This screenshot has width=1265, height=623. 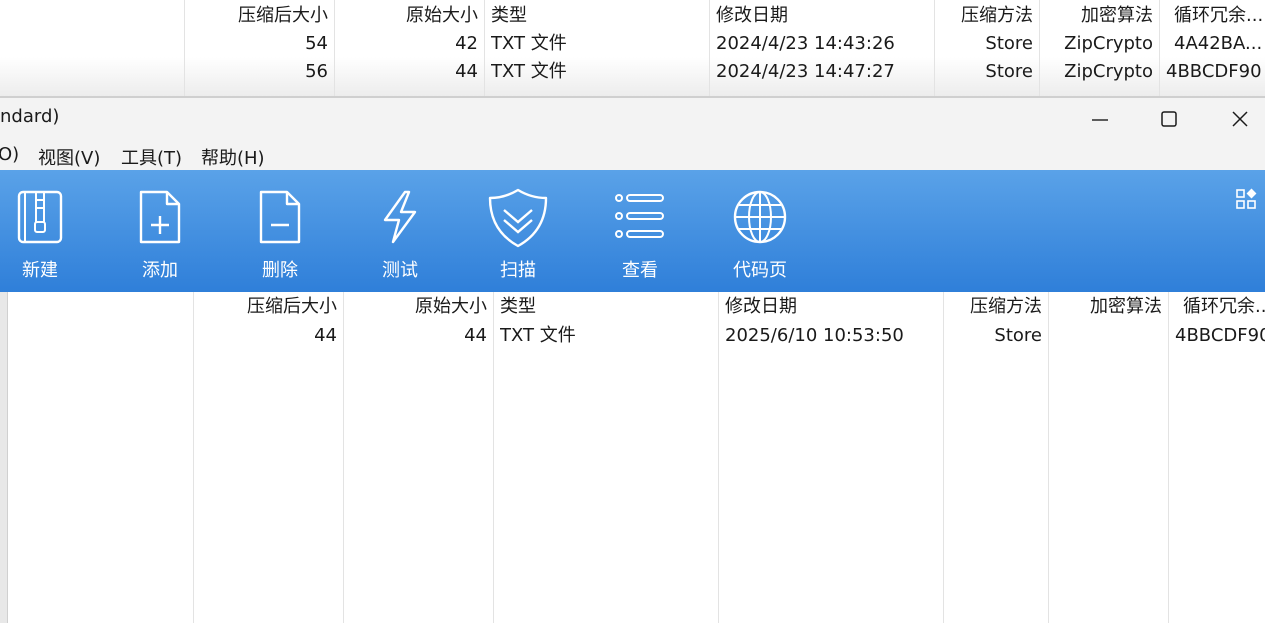 What do you see at coordinates (632, 119) in the screenshot?
I see `title-bar: ndard)` at bounding box center [632, 119].